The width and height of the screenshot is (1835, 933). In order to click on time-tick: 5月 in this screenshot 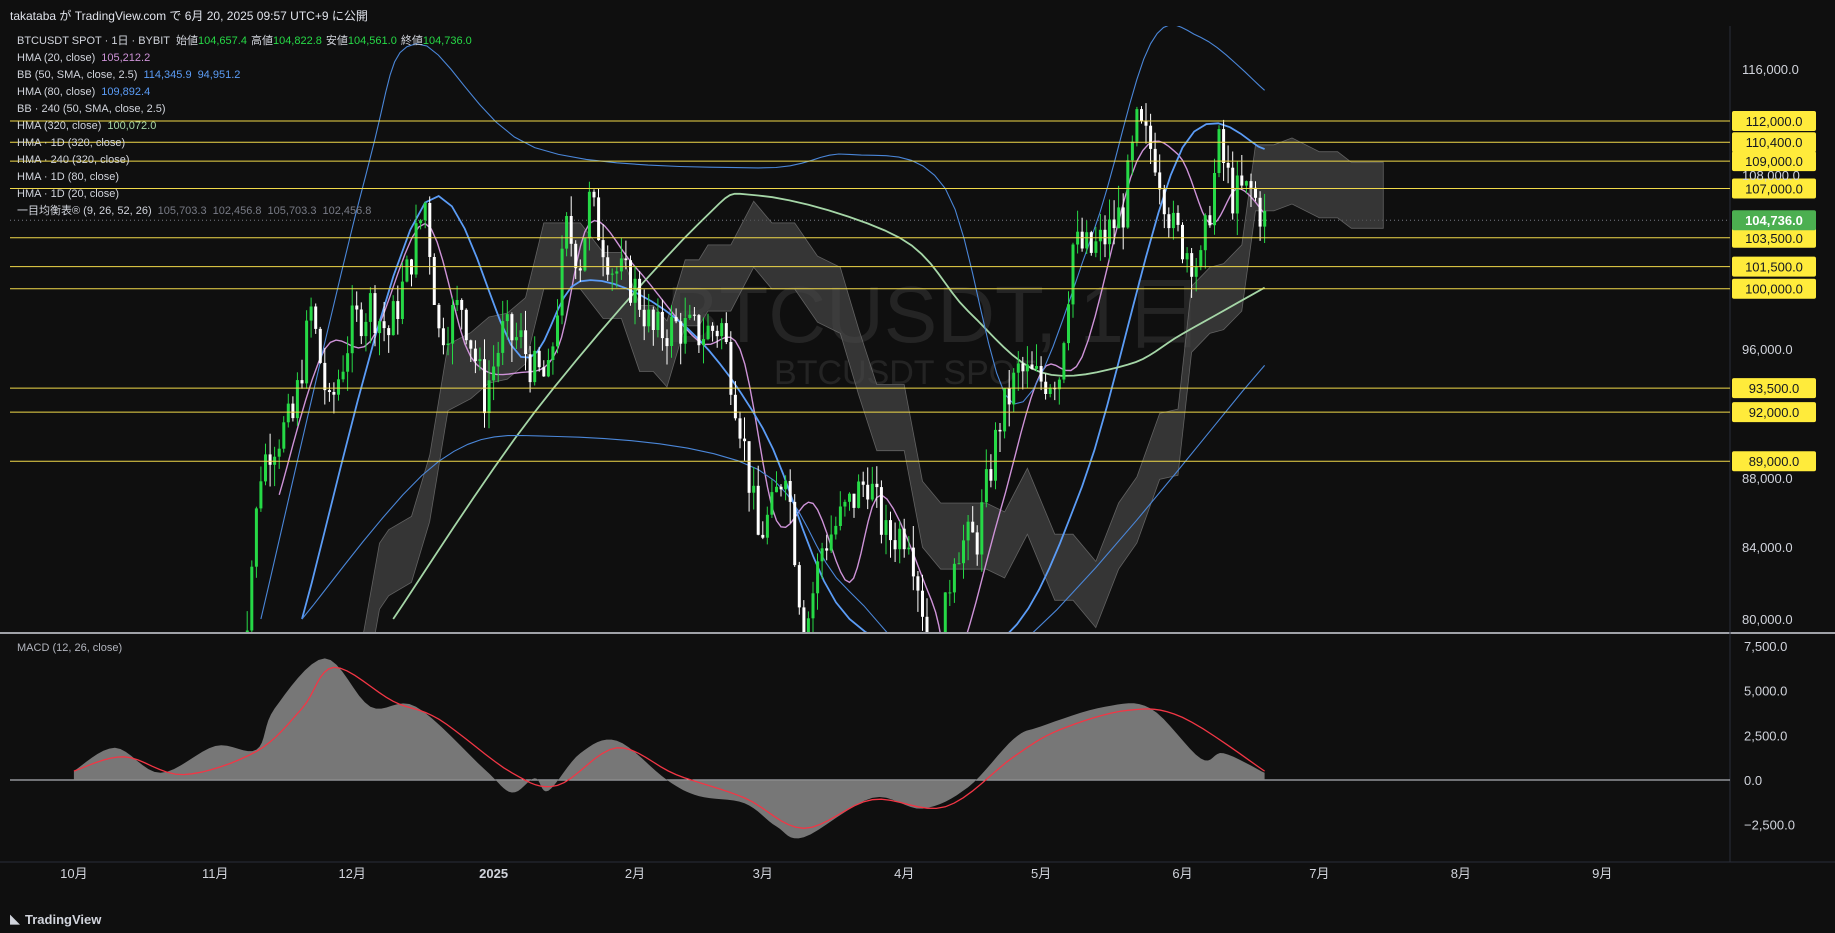, I will do `click(1041, 873)`.